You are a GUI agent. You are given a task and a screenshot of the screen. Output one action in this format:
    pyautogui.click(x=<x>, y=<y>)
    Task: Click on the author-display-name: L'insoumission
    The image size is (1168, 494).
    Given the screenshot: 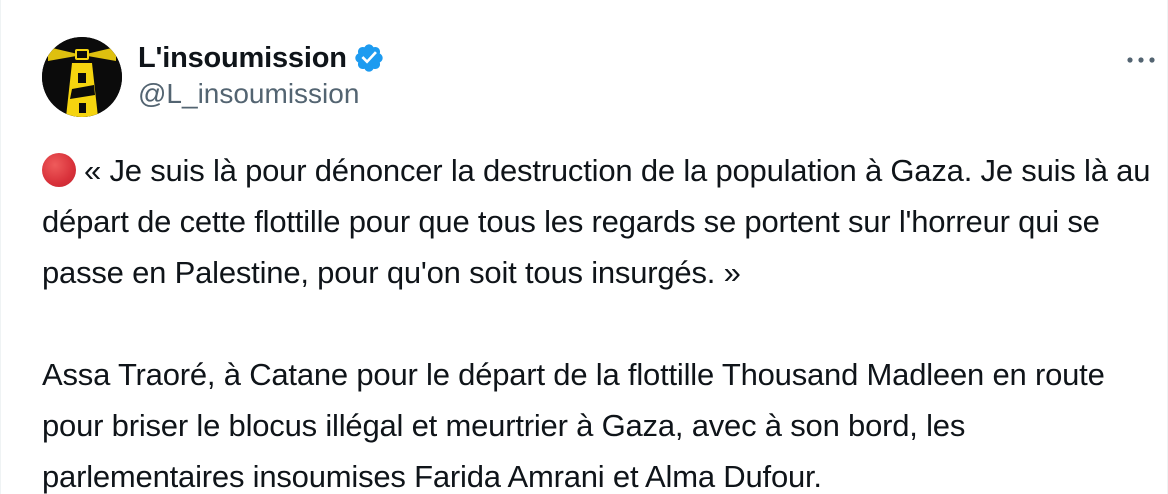 What is the action you would take?
    pyautogui.click(x=242, y=58)
    